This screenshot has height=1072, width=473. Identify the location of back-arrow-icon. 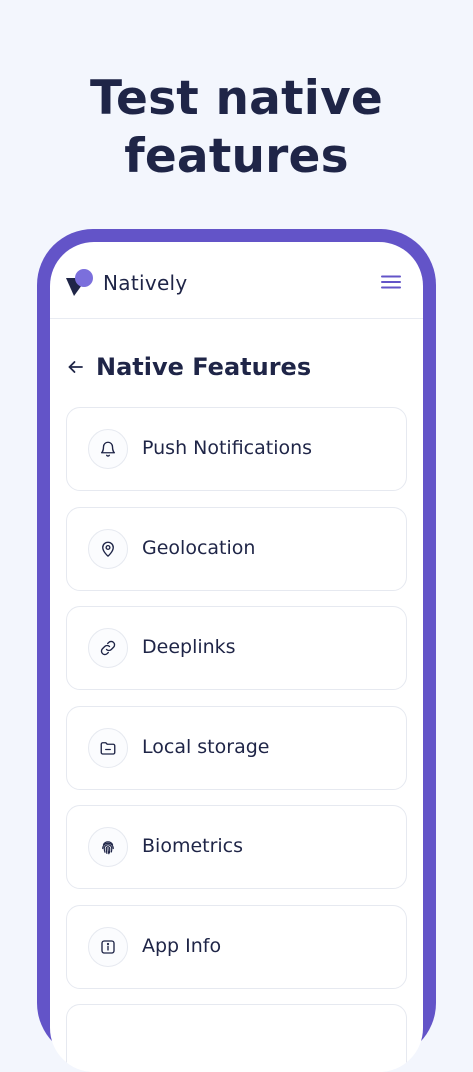
(76, 367).